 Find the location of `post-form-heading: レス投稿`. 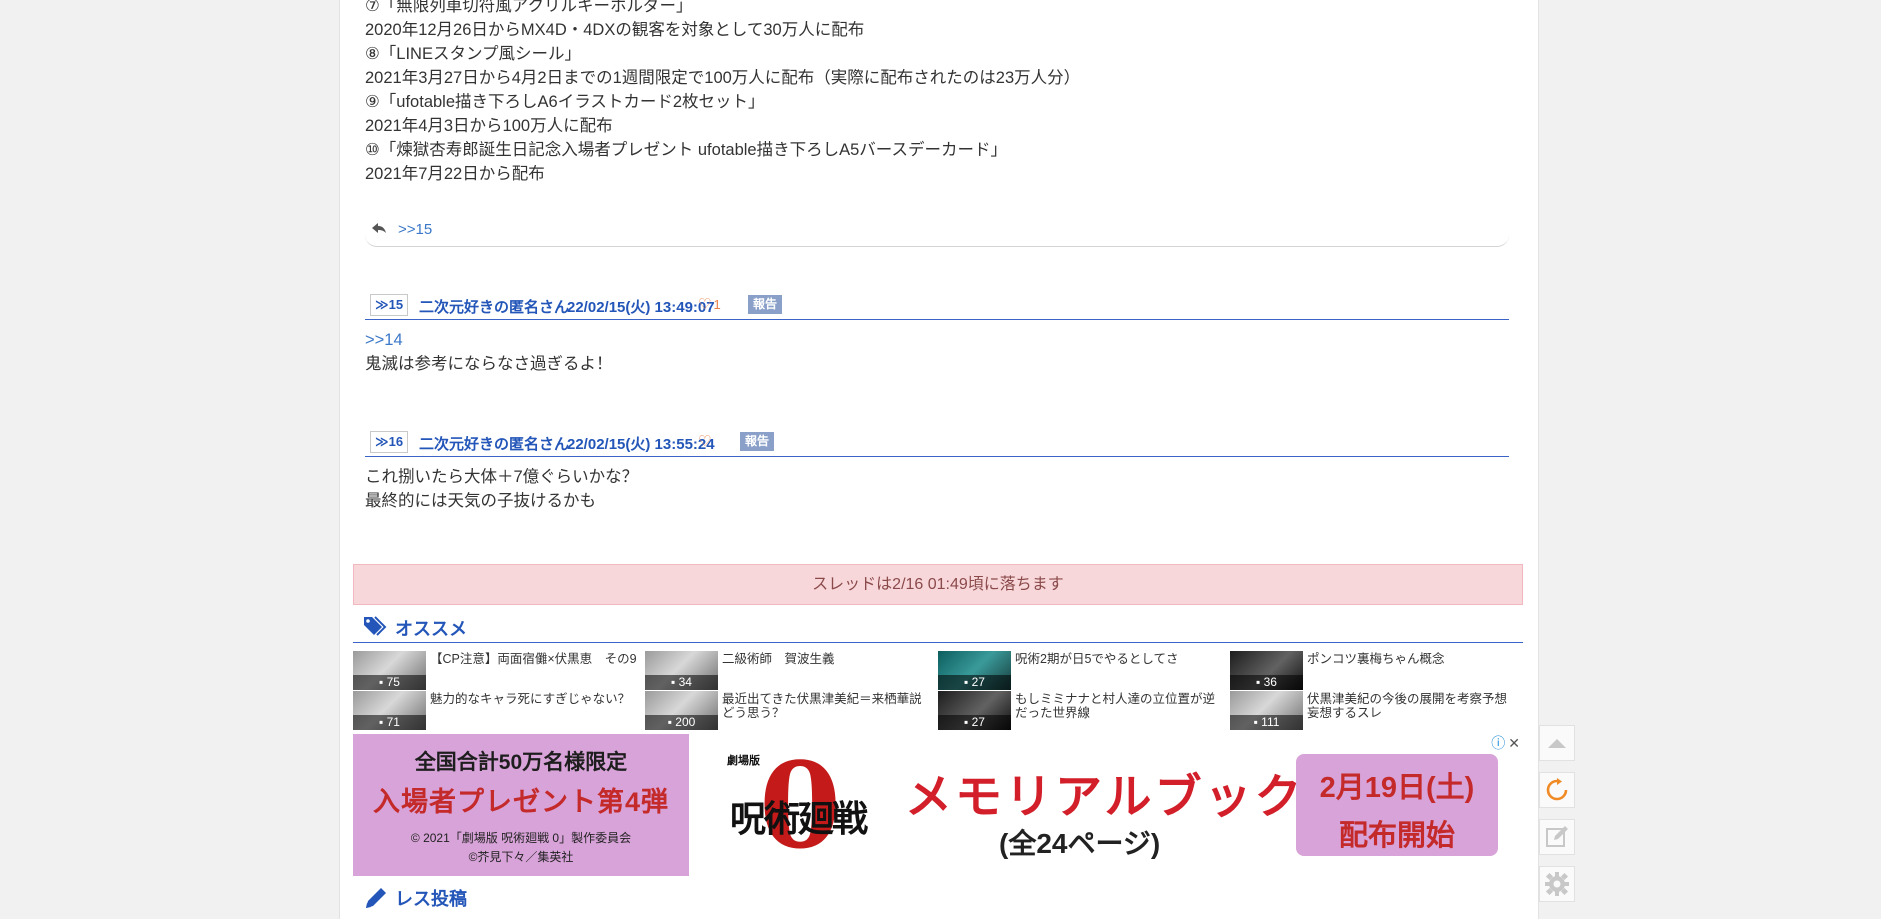

post-form-heading: レス投稿 is located at coordinates (938, 897).